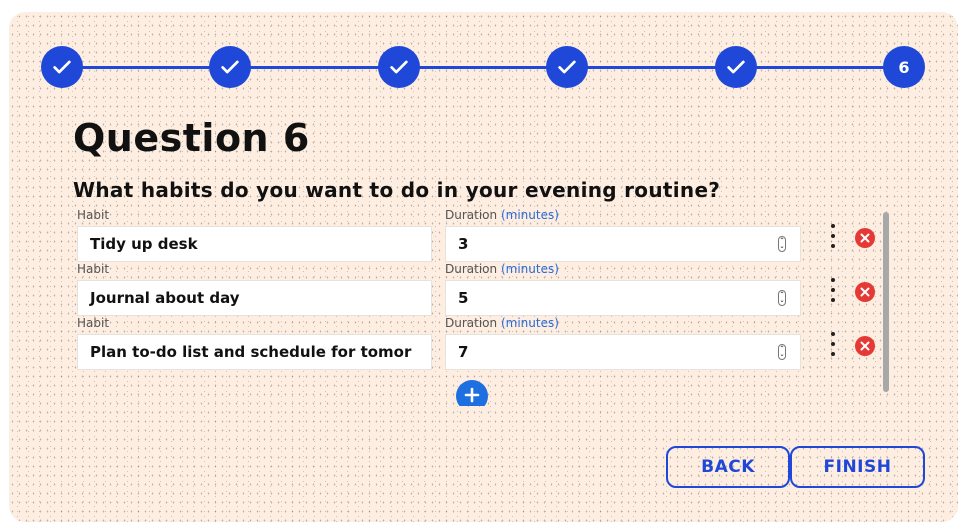  Describe the element at coordinates (623, 298) in the screenshot. I see `duration-input: 5 ⌃ ⌄` at that location.